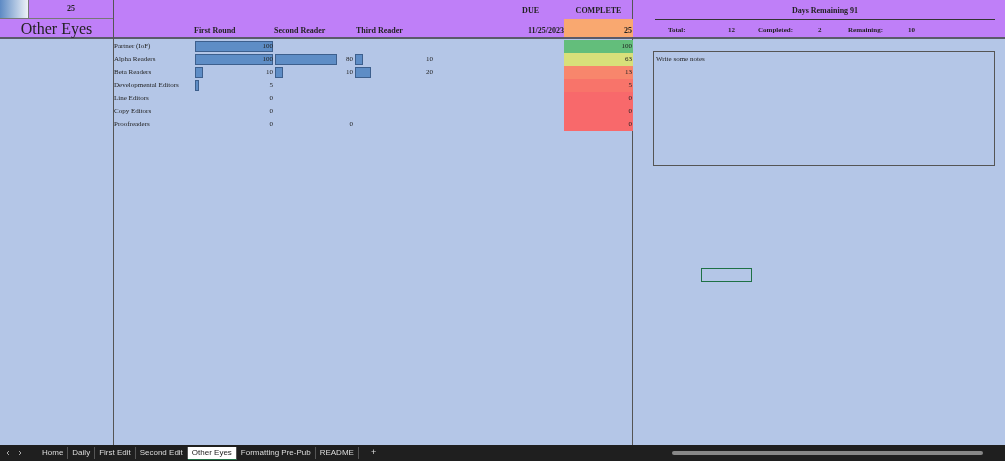  What do you see at coordinates (300, 31) in the screenshot?
I see `column-header: Second Reader` at bounding box center [300, 31].